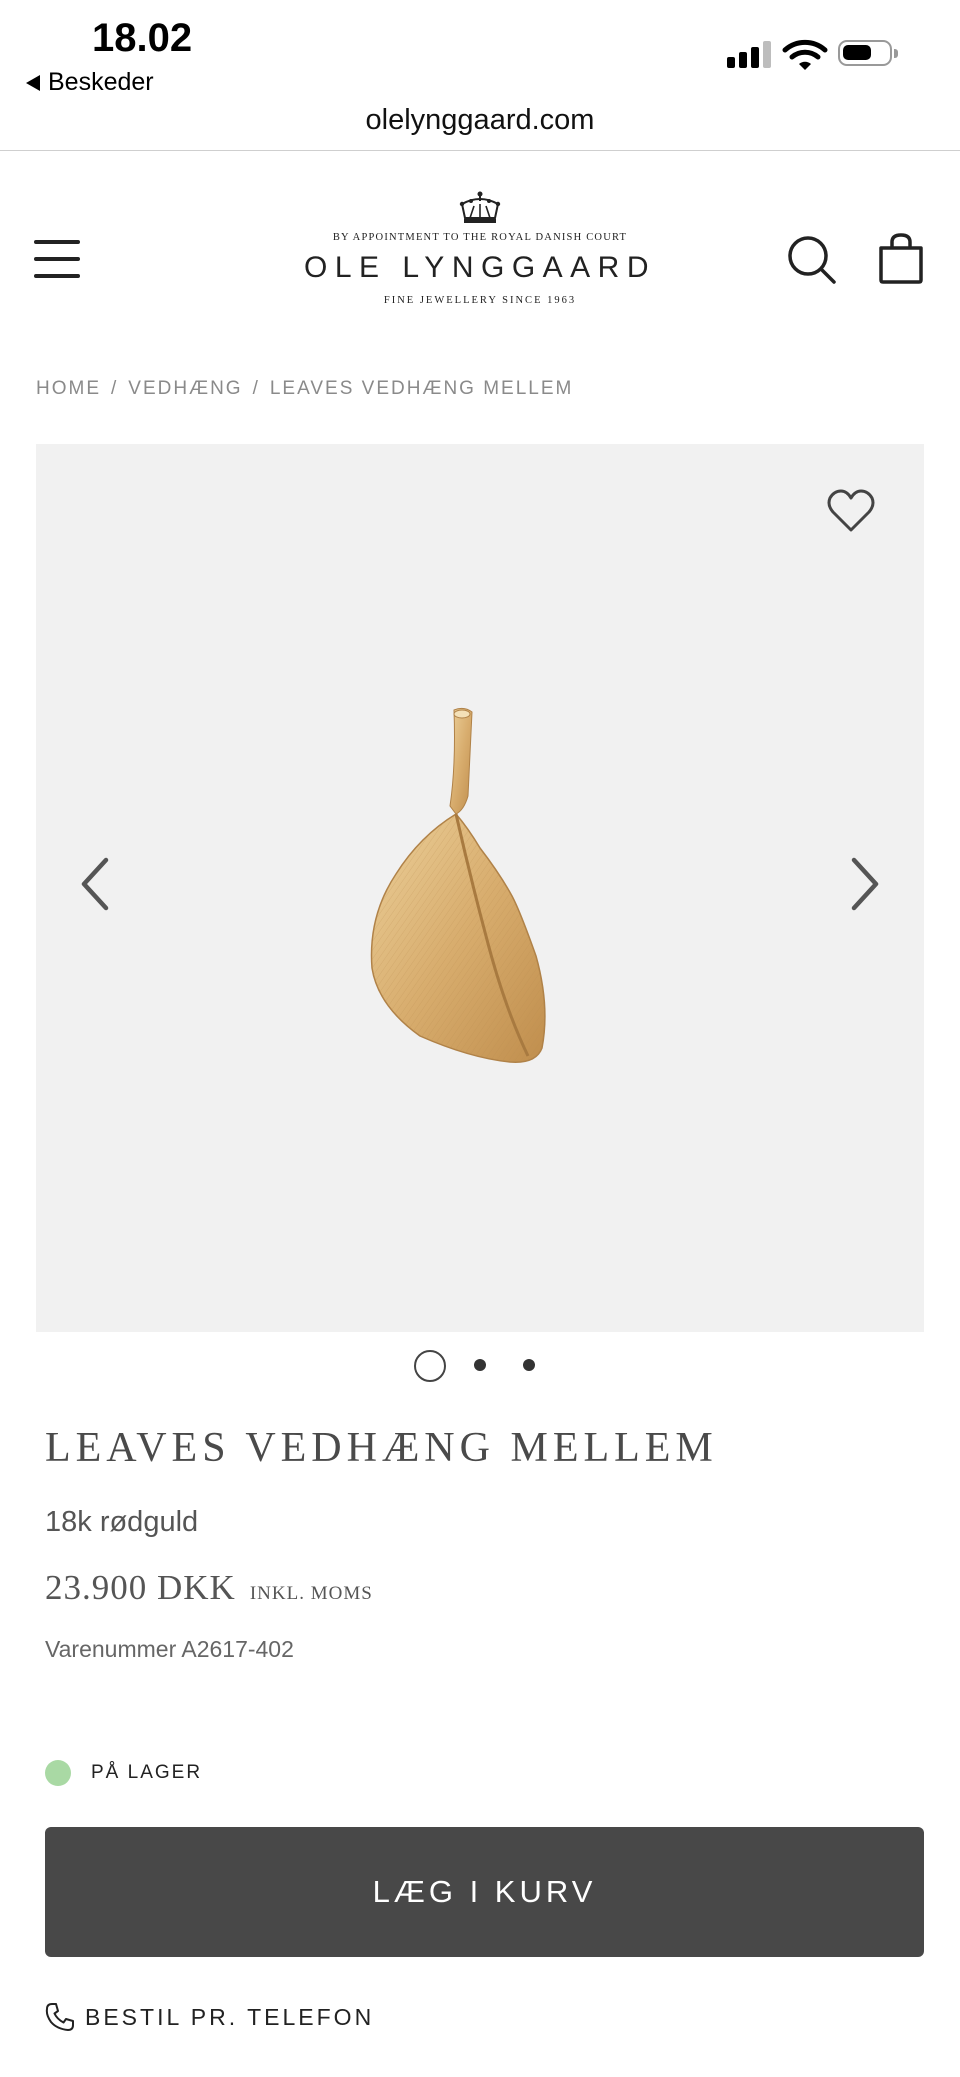 Image resolution: width=960 pixels, height=2077 pixels. What do you see at coordinates (480, 300) in the screenshot?
I see `logo-since: FINE JEWELLERY SINCE 1963` at bounding box center [480, 300].